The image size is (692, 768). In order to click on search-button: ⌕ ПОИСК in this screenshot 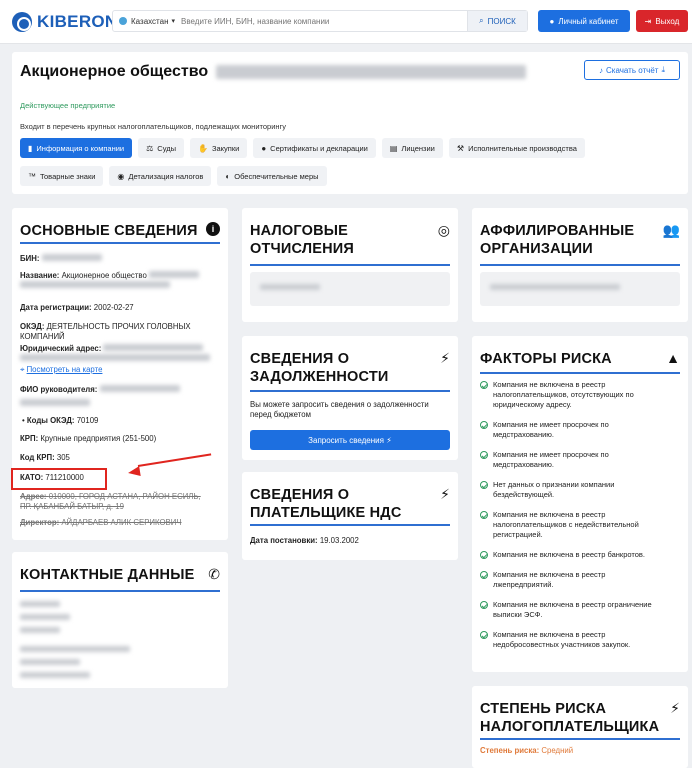, I will do `click(497, 21)`.